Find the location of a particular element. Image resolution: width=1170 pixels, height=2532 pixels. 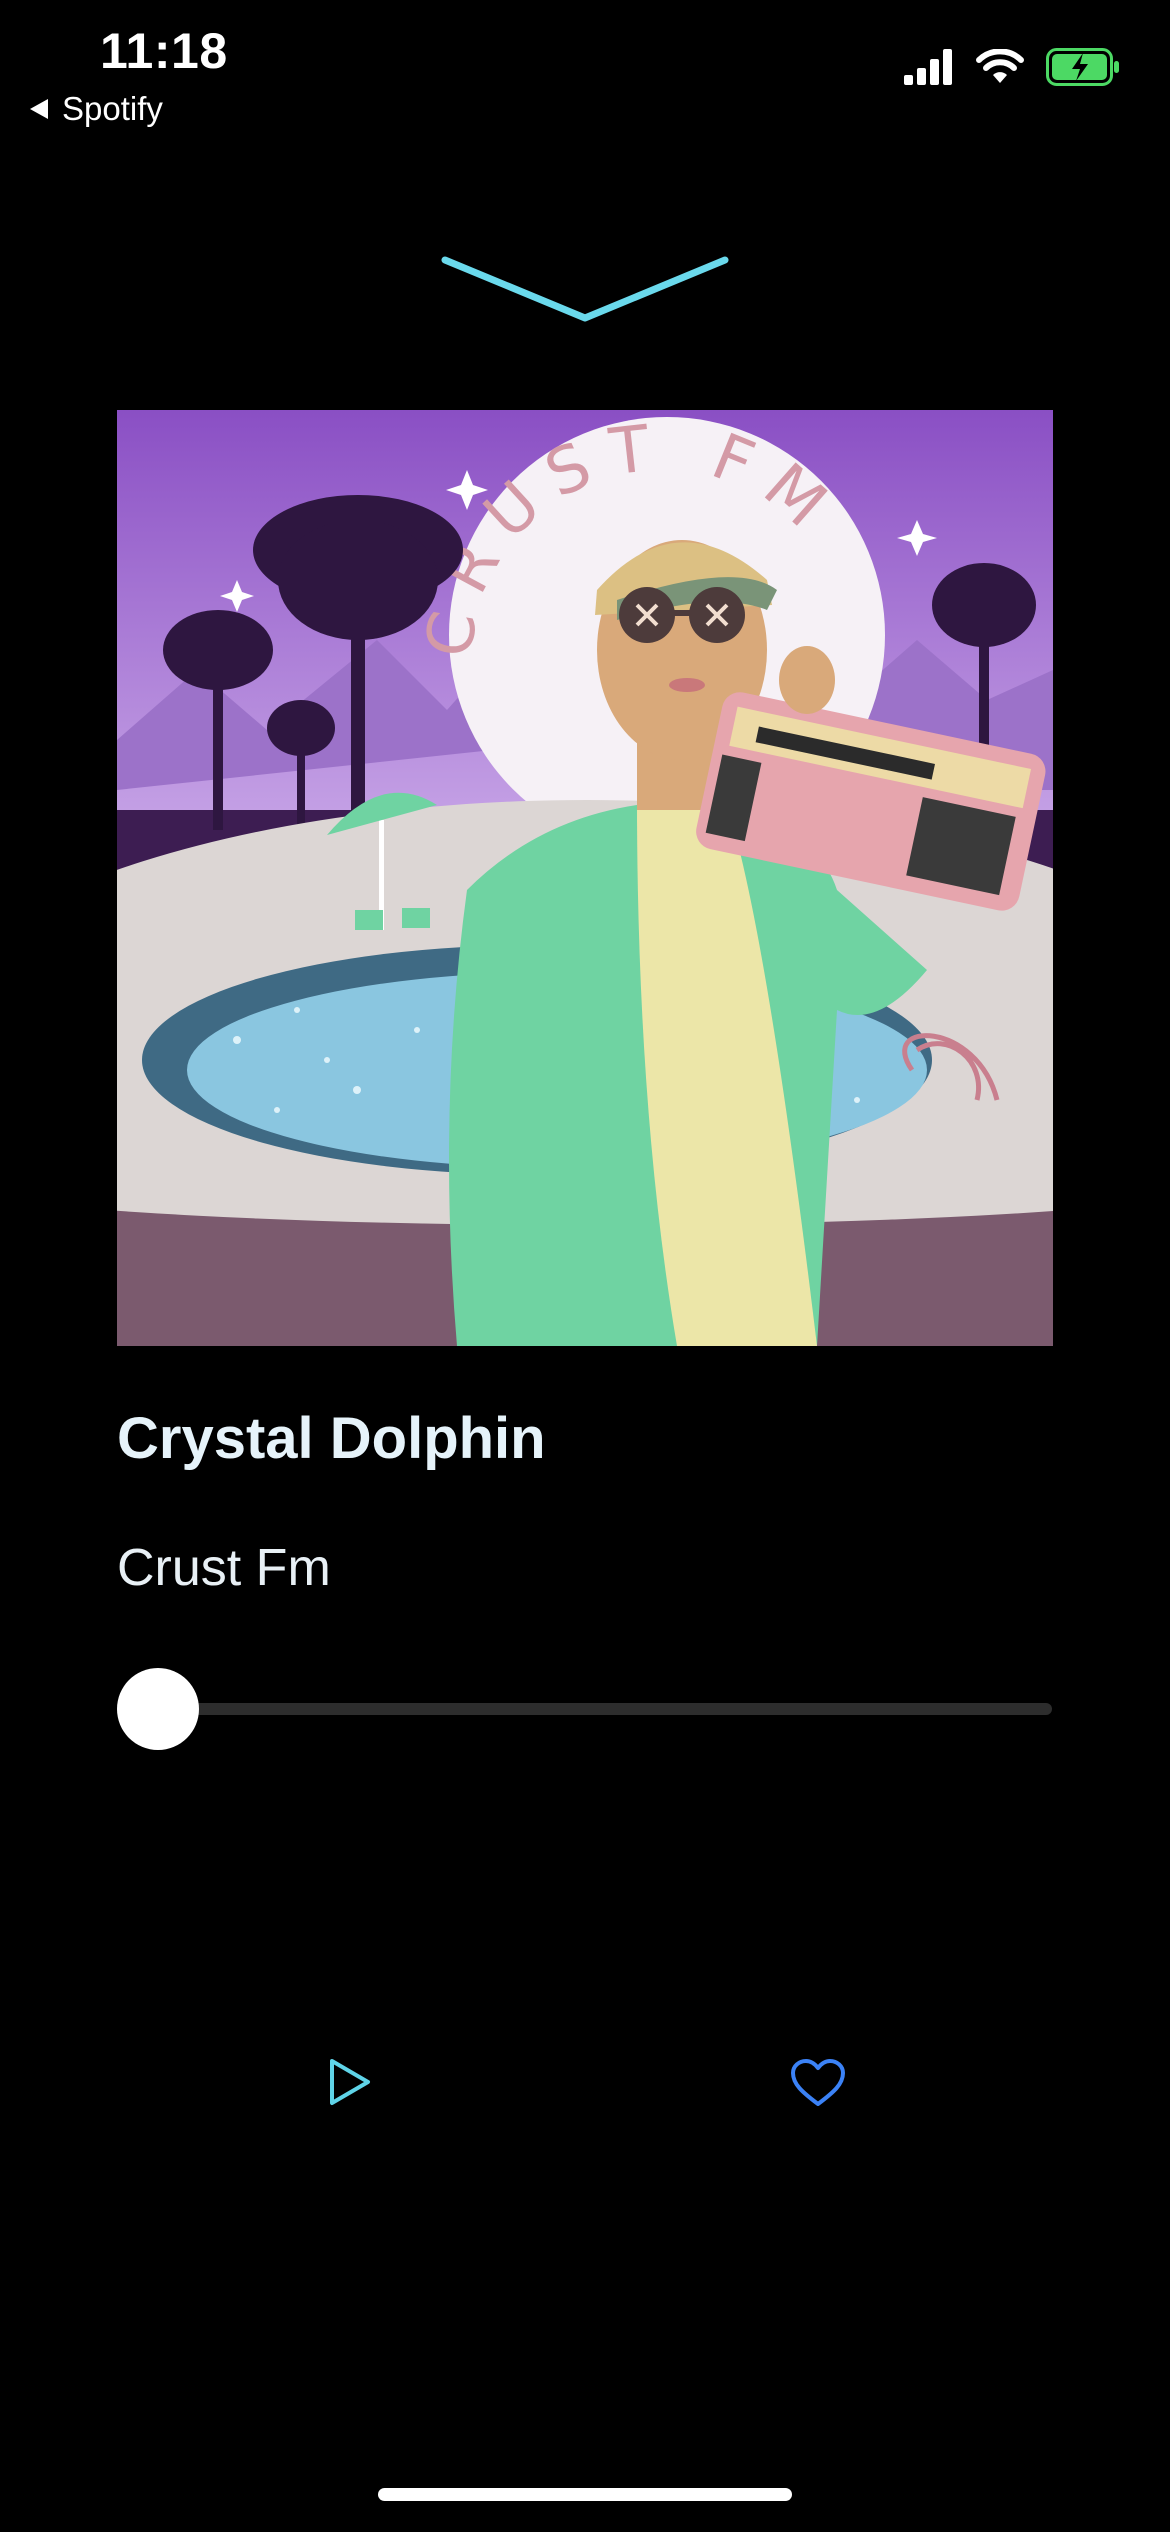

play-icon is located at coordinates (350, 2082).